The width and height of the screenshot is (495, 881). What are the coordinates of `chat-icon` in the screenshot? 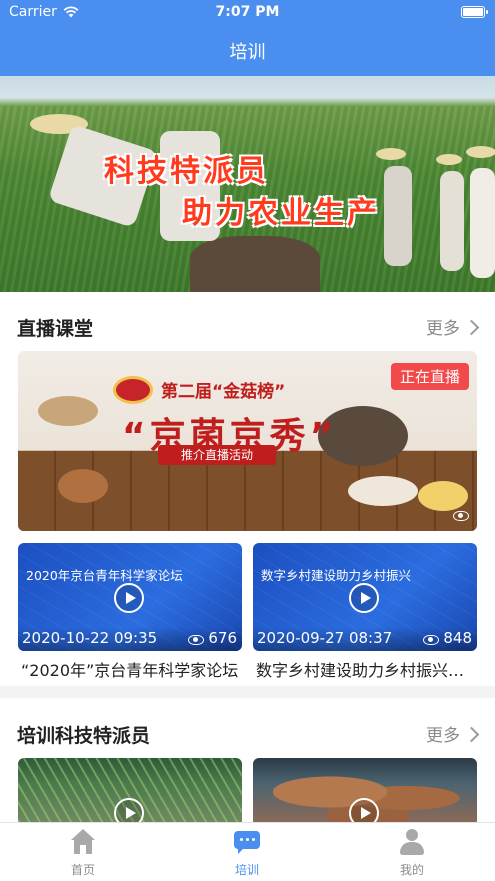 It's located at (247, 842).